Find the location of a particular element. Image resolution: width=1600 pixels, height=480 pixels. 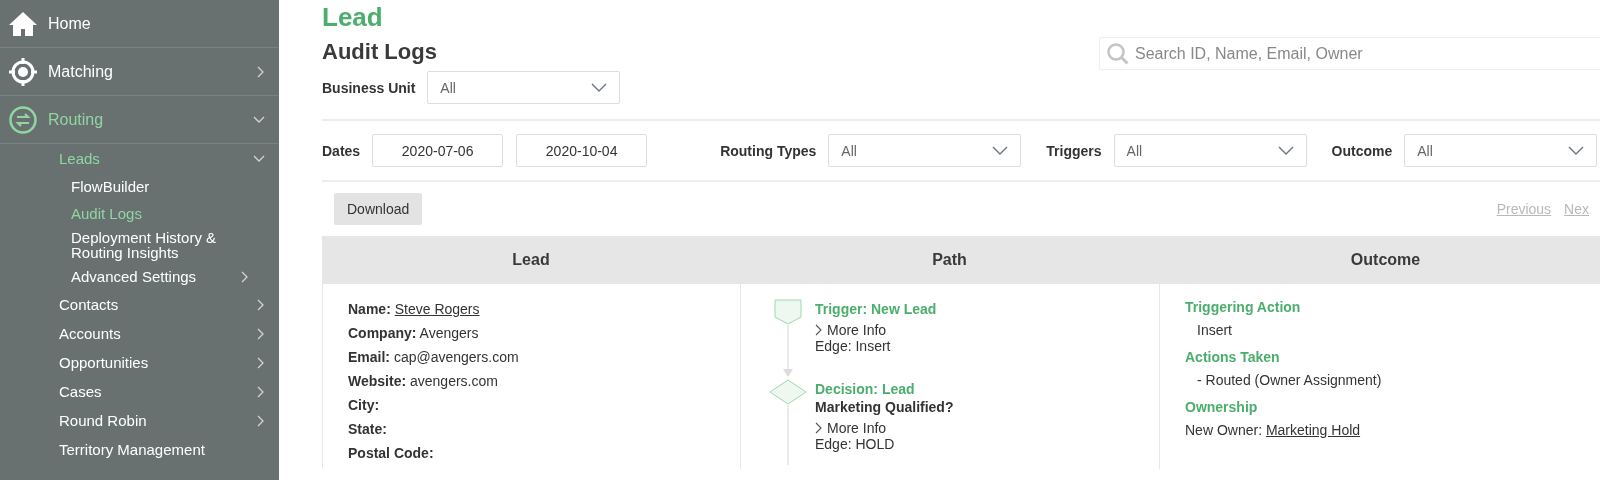

step-subtitle: Marketing Qualified? is located at coordinates (884, 407).